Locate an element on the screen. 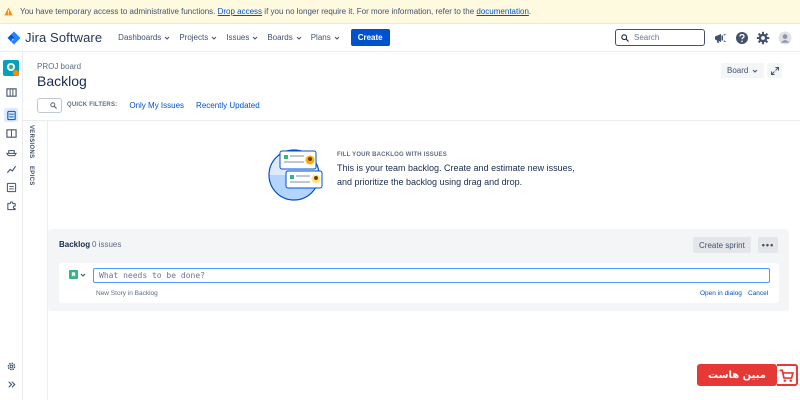 This screenshot has width=800, height=400. tab-versions: VERSIONS is located at coordinates (31, 141).